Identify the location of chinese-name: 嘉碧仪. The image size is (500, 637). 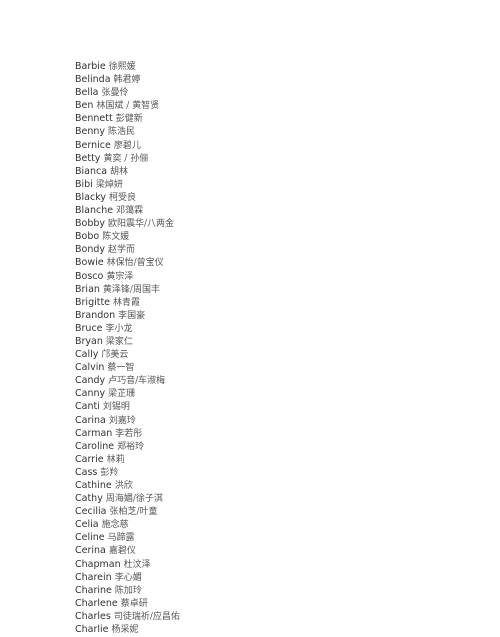
(122, 551).